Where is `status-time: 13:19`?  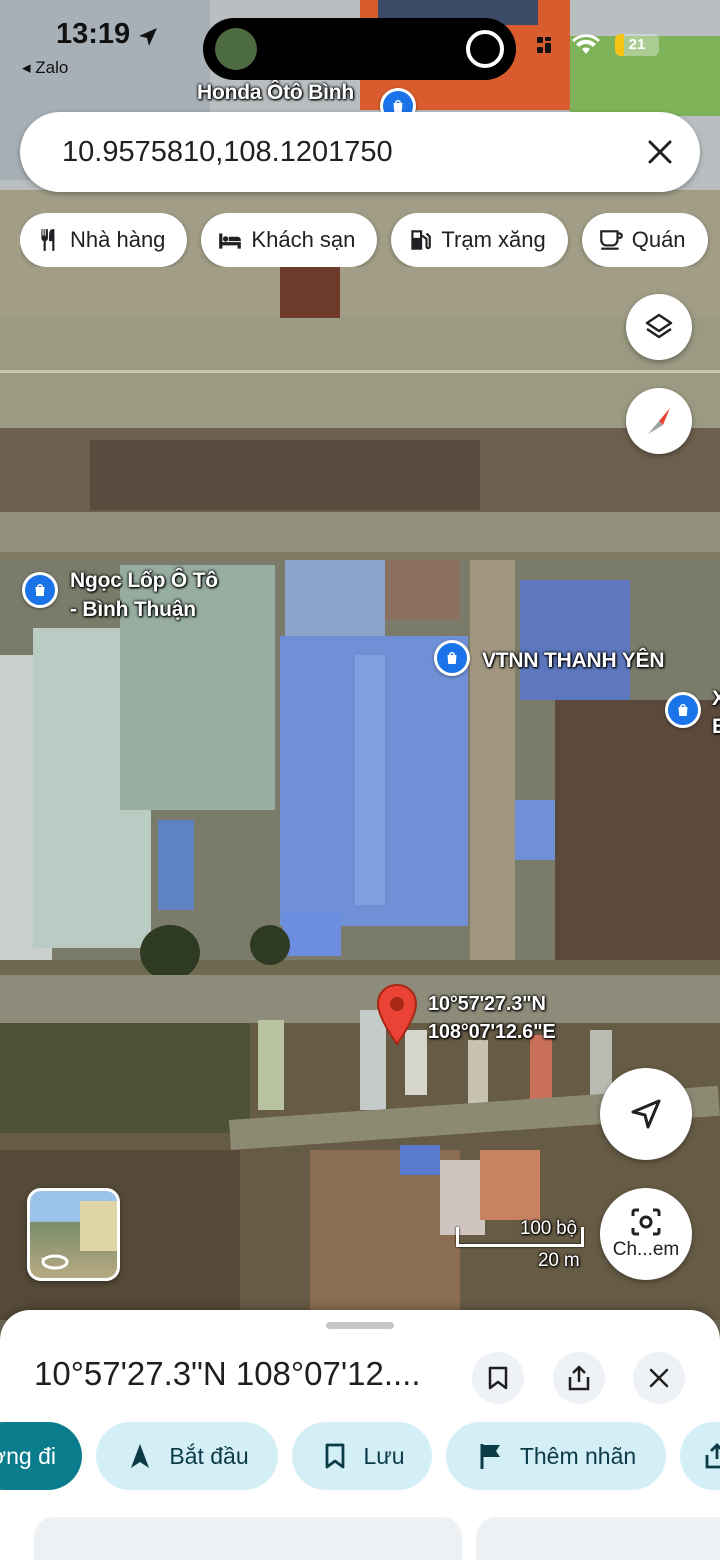
status-time: 13:19 is located at coordinates (93, 34).